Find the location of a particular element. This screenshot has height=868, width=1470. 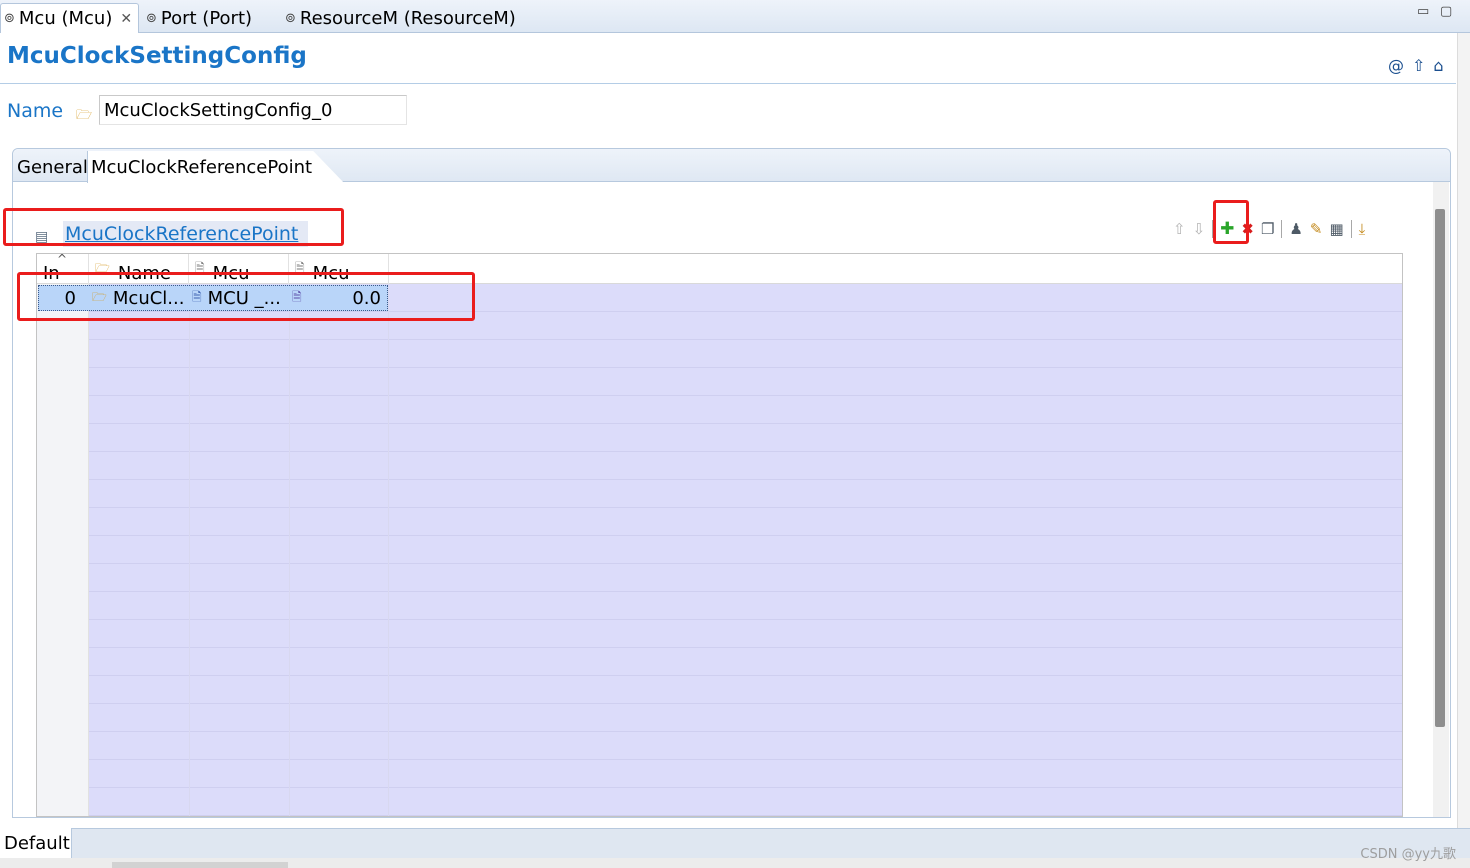

folder-icon: 🗁 is located at coordinates (84, 115).